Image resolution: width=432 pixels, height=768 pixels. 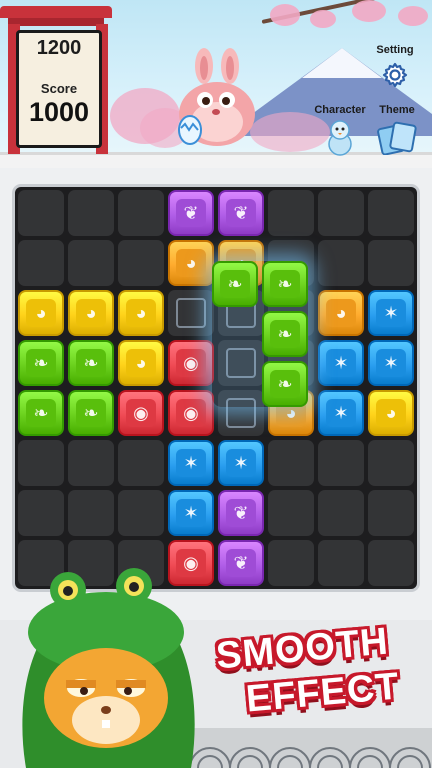 I want to click on score-gate: 1200 Score 1000, so click(x=58, y=84).